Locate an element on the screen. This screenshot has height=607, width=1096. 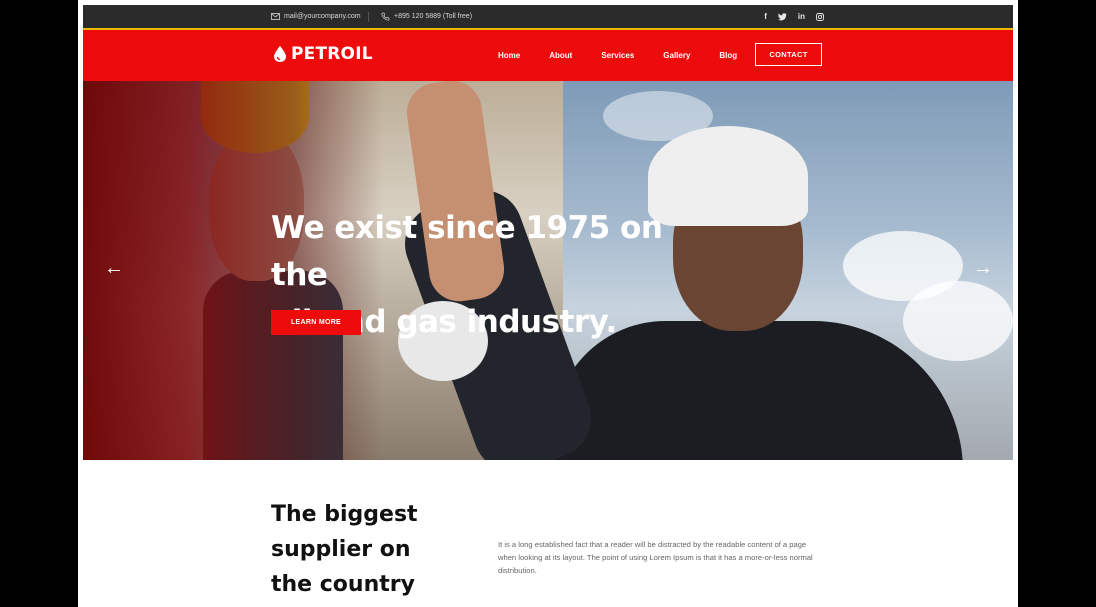
phone-contact: +895 120 5889 (Toll free) is located at coordinates (426, 16).